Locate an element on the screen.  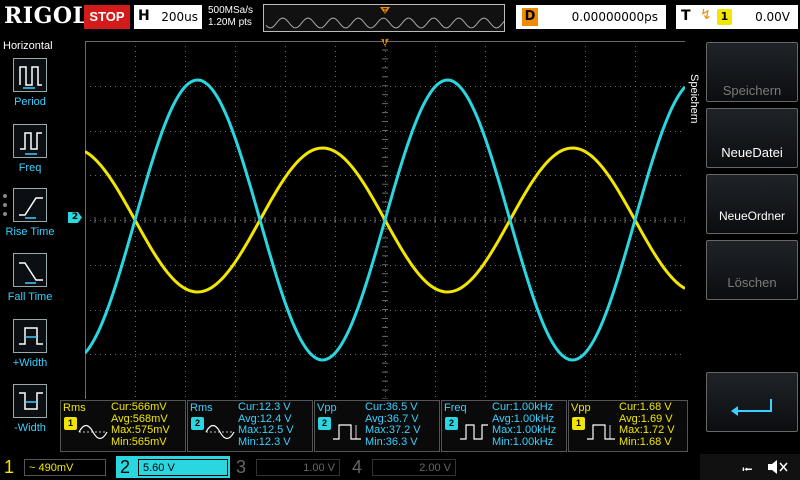
measure-freq-button: Freq is located at coordinates (30, 155).